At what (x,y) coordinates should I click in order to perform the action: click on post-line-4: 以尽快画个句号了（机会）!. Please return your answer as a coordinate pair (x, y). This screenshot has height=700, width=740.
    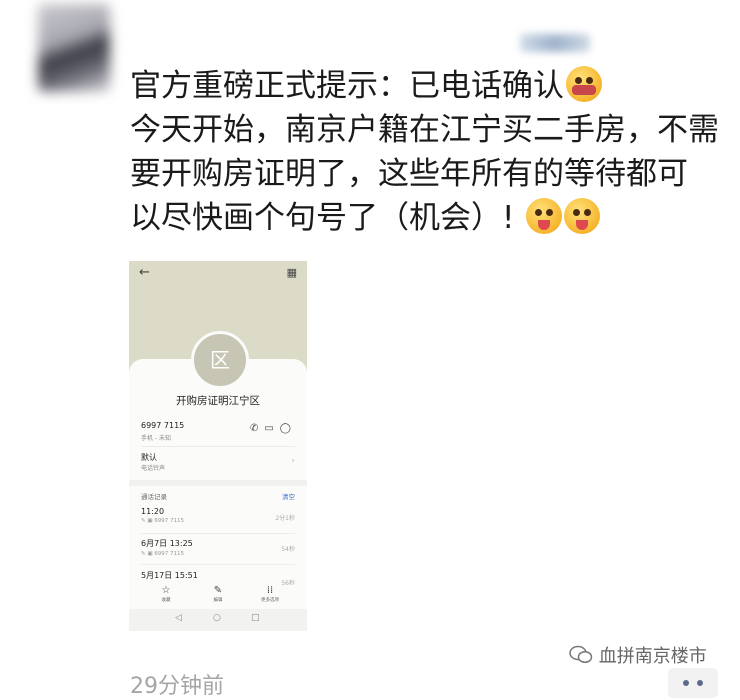
    Looking at the image, I should click on (425, 218).